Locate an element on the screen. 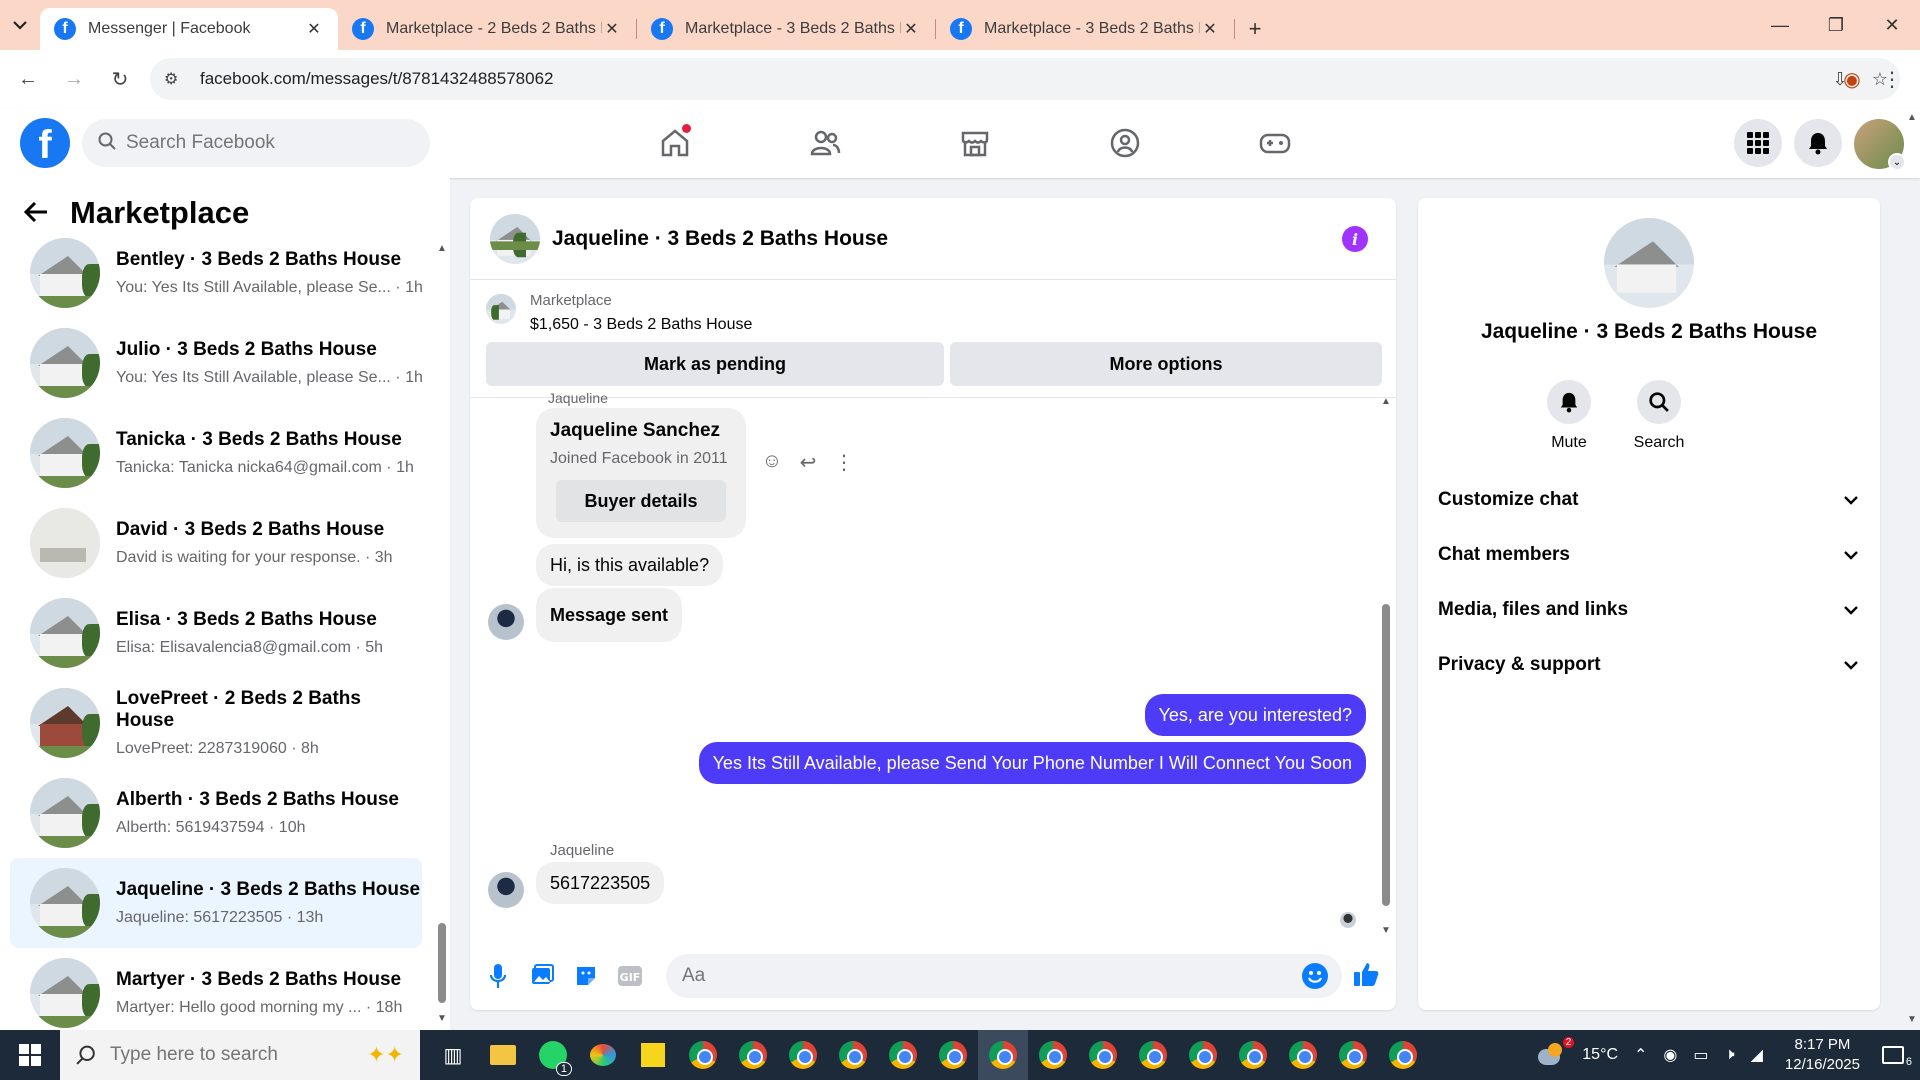  wifi-icon: ◢ is located at coordinates (1757, 1055).